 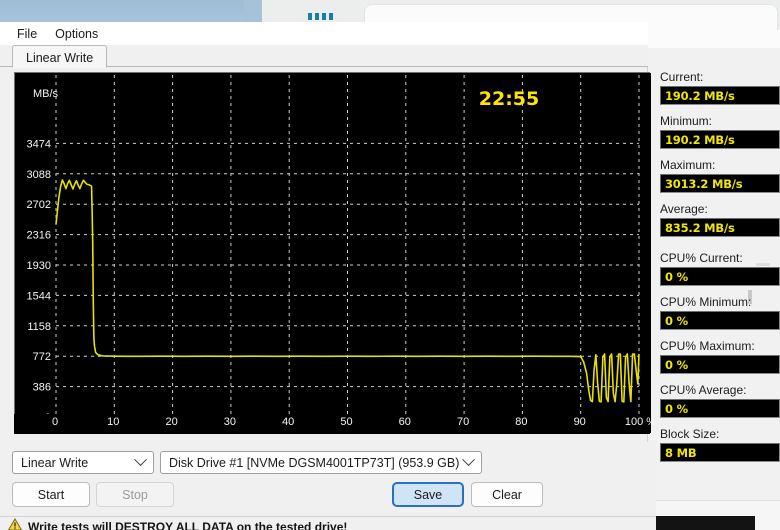 What do you see at coordinates (76, 34) in the screenshot?
I see `menu-item-options: Options` at bounding box center [76, 34].